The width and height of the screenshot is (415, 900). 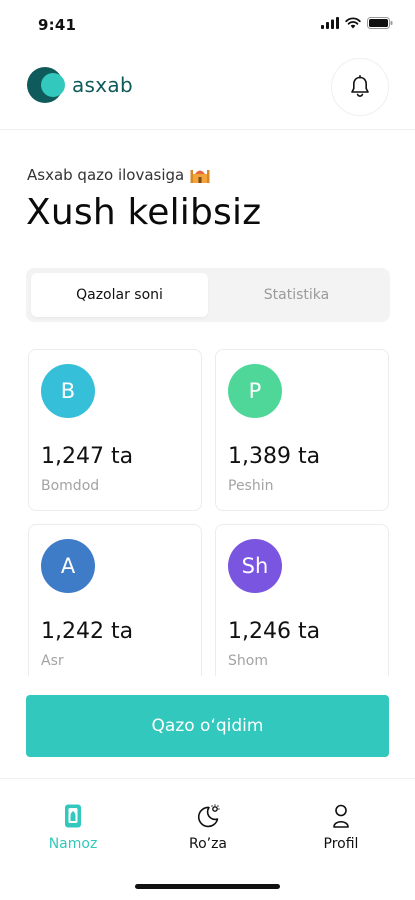 I want to click on prayer-avatar: A, so click(x=68, y=566).